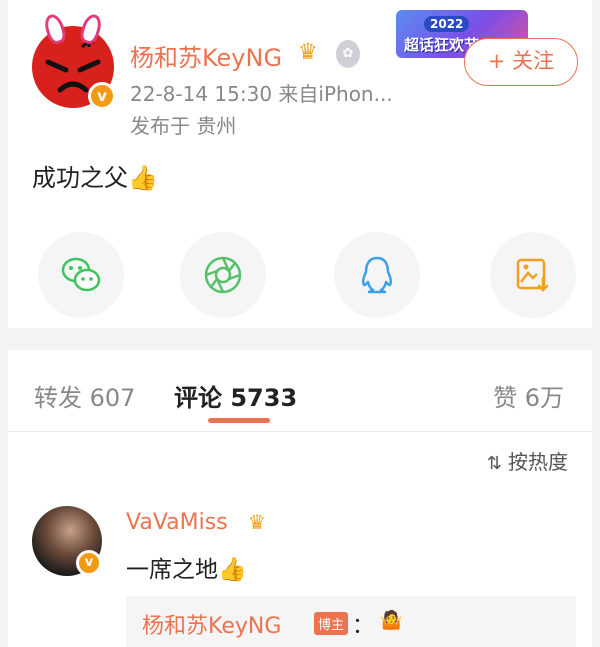 The width and height of the screenshot is (600, 647). I want to click on reply-preview: 杨和苏KeyNG 博主 ： 🤷, so click(351, 621).